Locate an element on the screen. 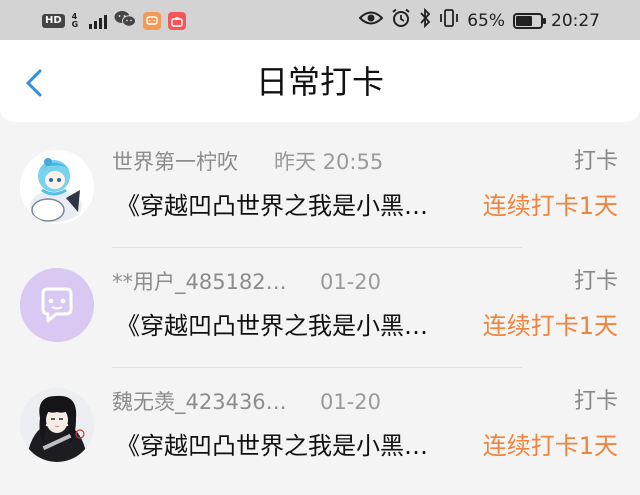 This screenshot has height=495, width=640. network-type: 4G is located at coordinates (75, 20).